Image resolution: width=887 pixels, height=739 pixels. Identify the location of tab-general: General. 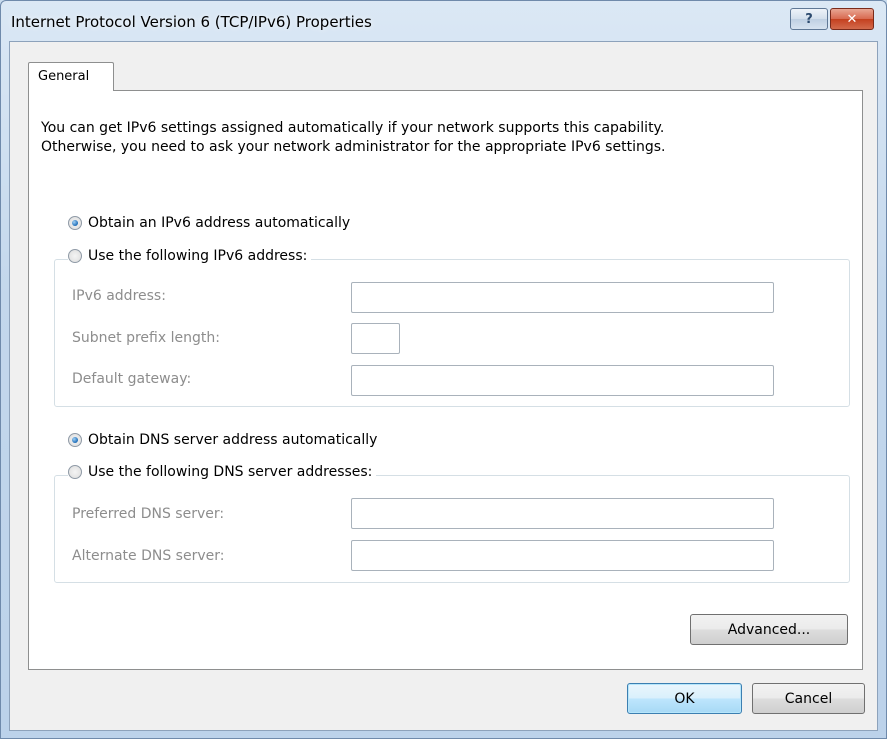
(71, 76).